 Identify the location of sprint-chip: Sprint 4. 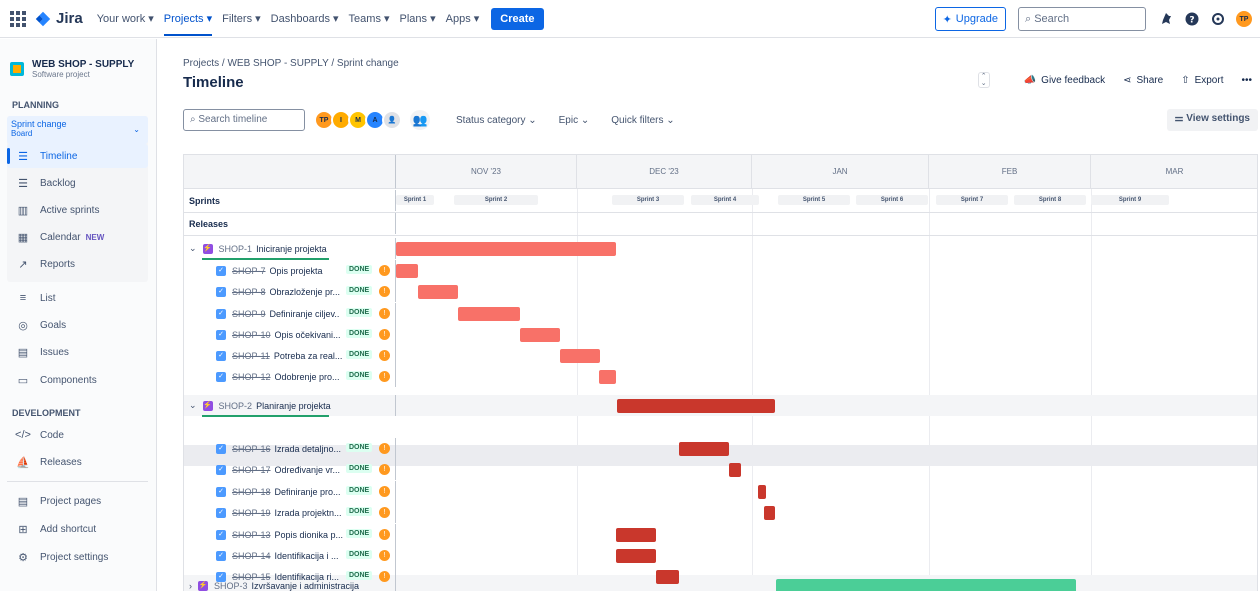
(725, 200).